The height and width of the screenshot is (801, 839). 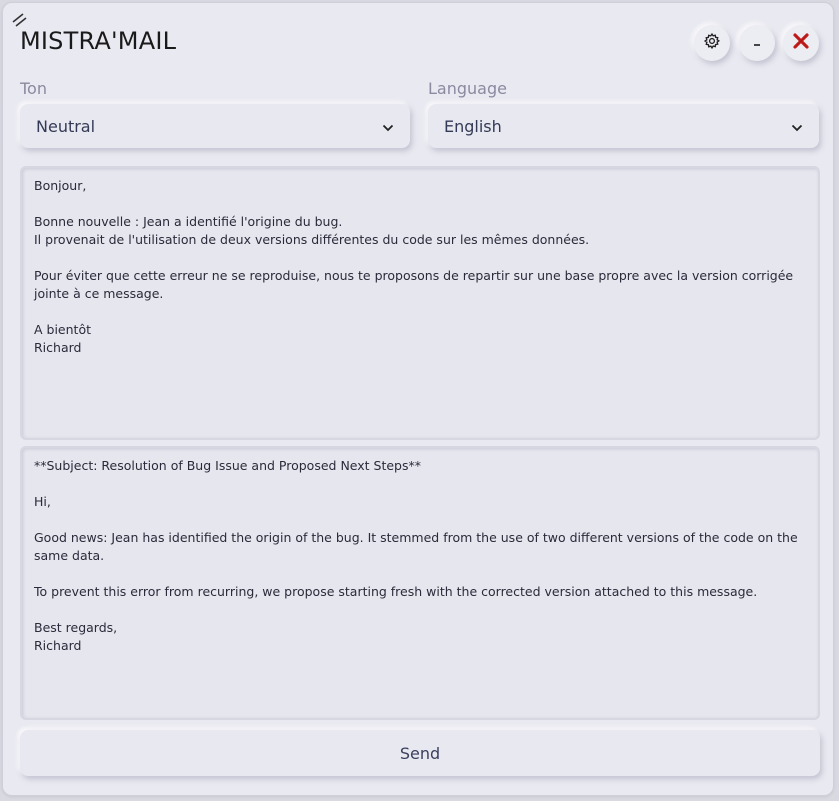 I want to click on tone-label: Ton, so click(x=33, y=88).